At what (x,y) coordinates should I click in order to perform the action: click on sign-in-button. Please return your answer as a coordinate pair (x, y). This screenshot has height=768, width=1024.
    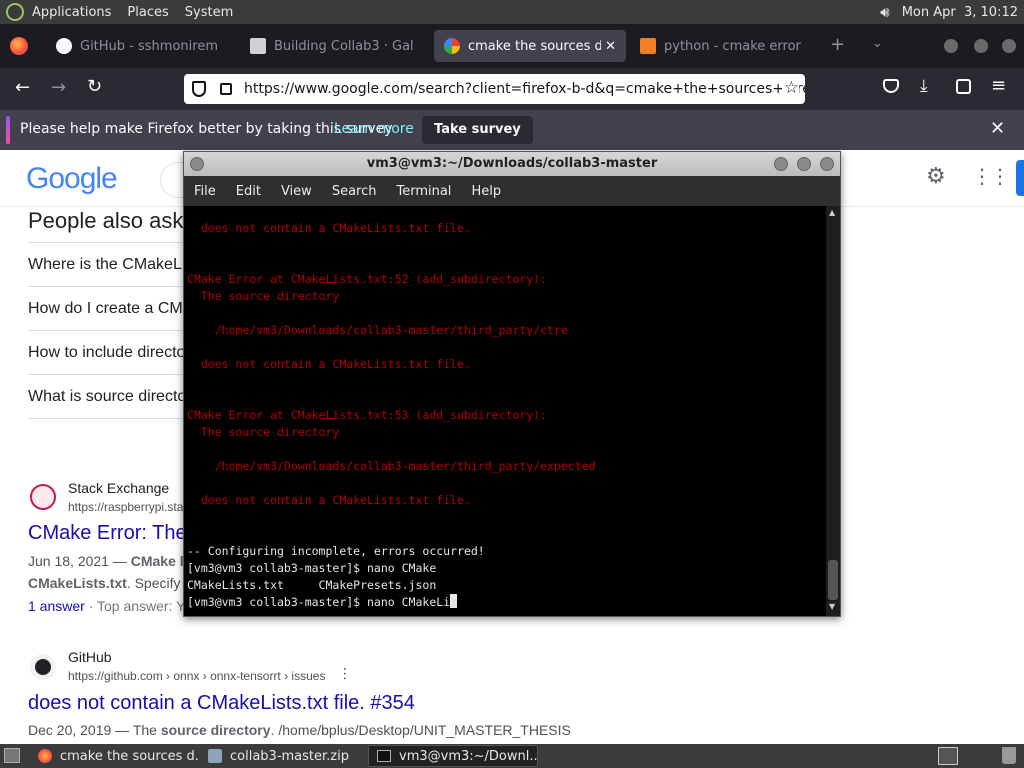
    Looking at the image, I should click on (1020, 178).